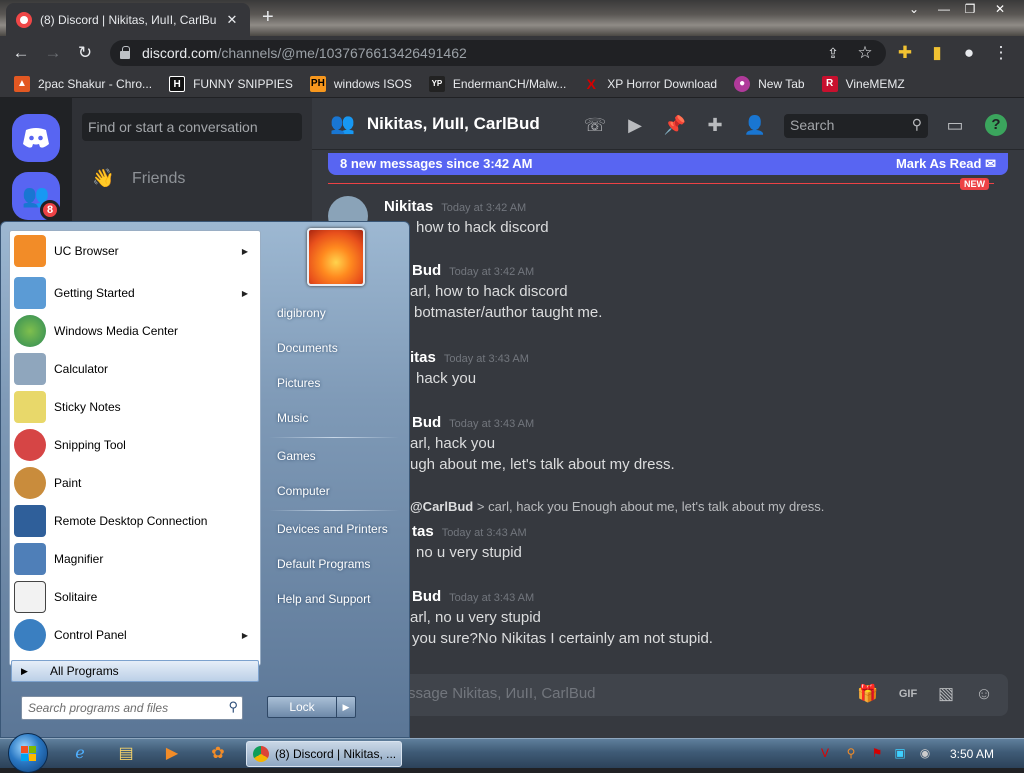 This screenshot has width=1024, height=773. I want to click on program-solitaire: Solitaire, so click(135, 597).